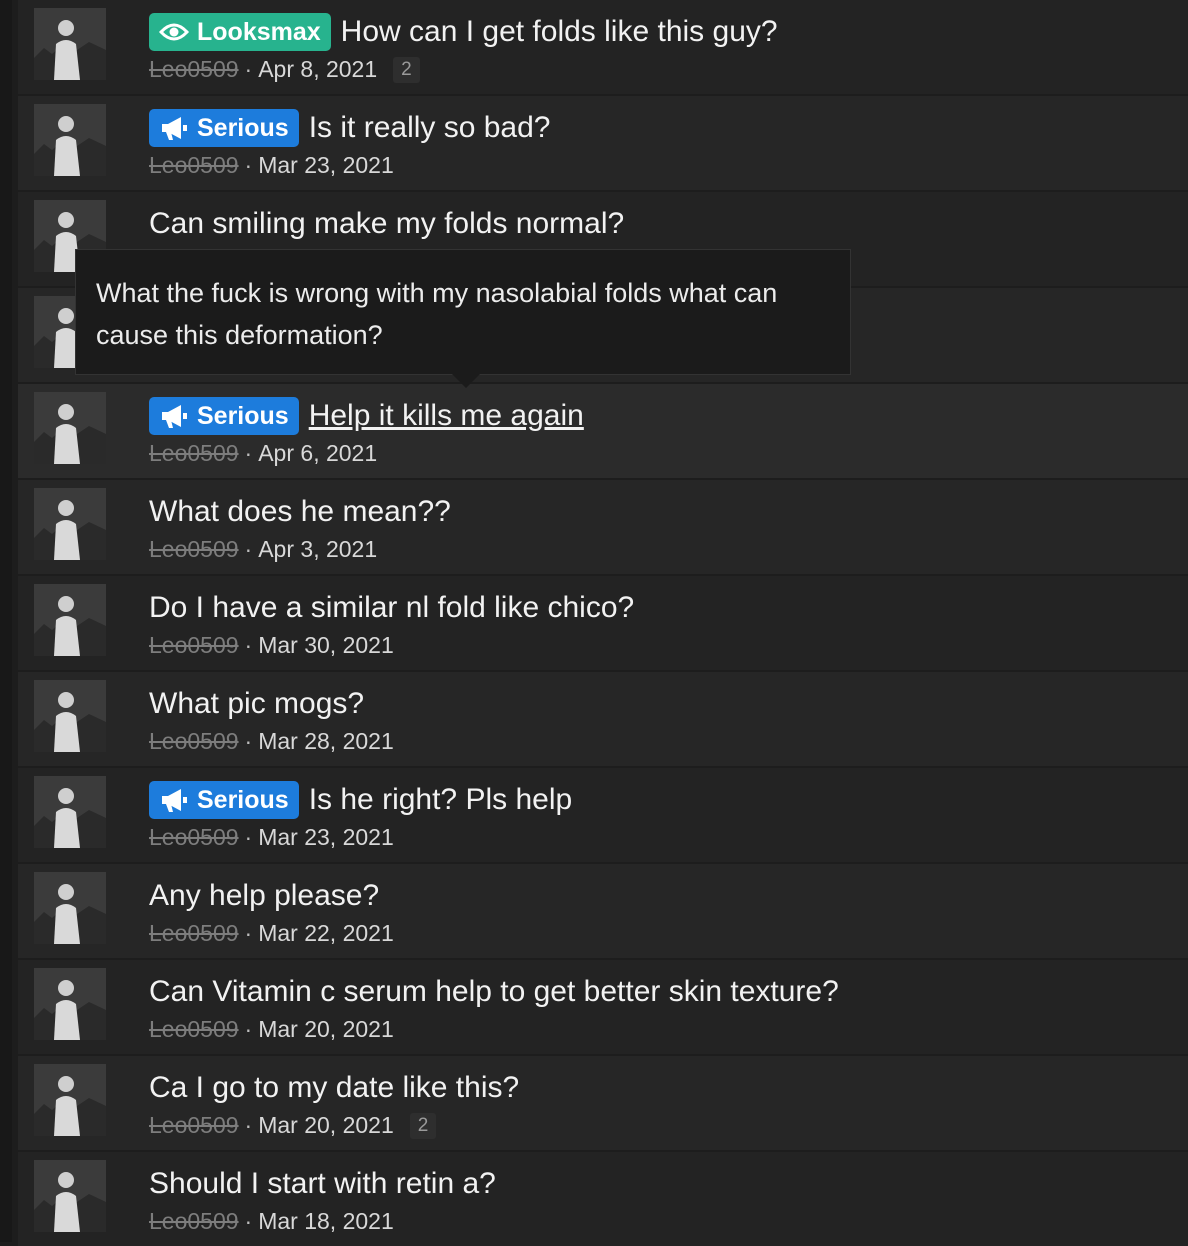 The image size is (1188, 1246). Describe the element at coordinates (317, 549) in the screenshot. I see `thread-date: Apr 3, 2021` at that location.